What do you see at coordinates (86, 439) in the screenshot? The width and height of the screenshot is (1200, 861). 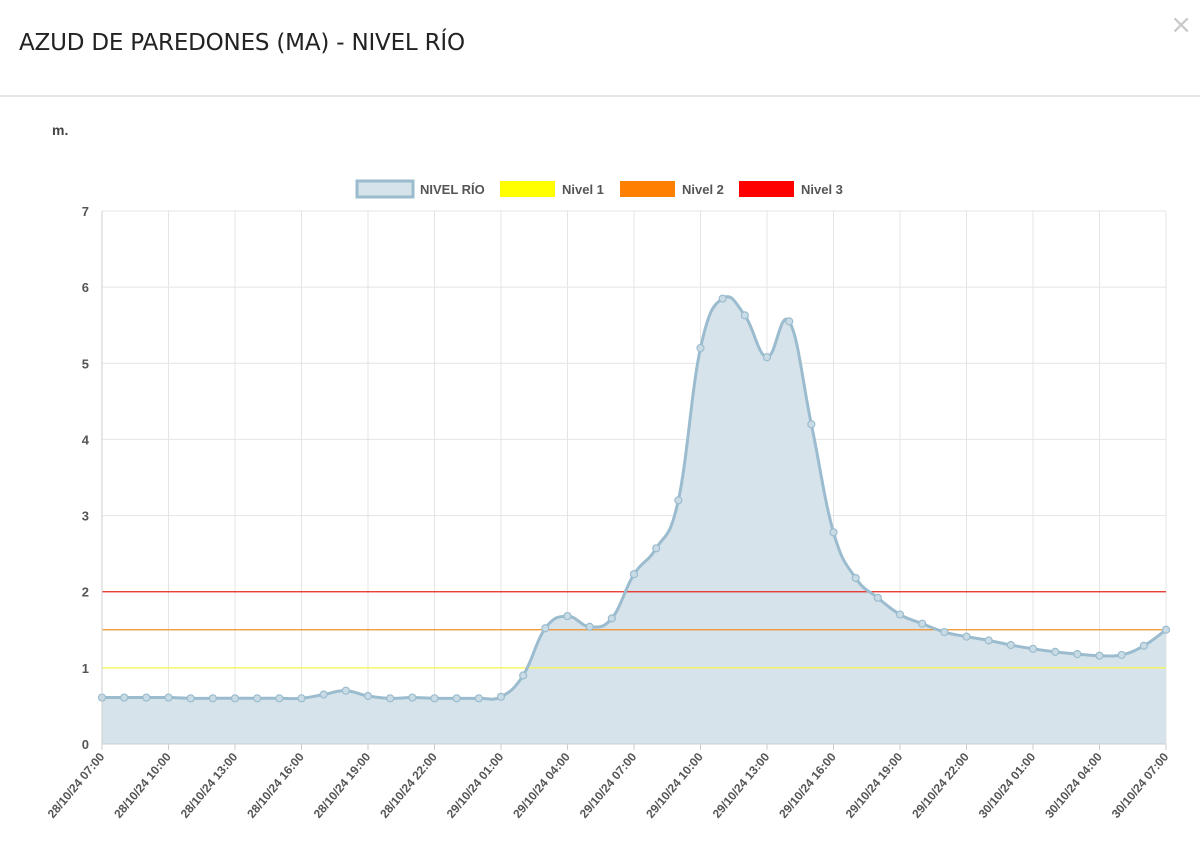 I see `y-tick-label: 4` at bounding box center [86, 439].